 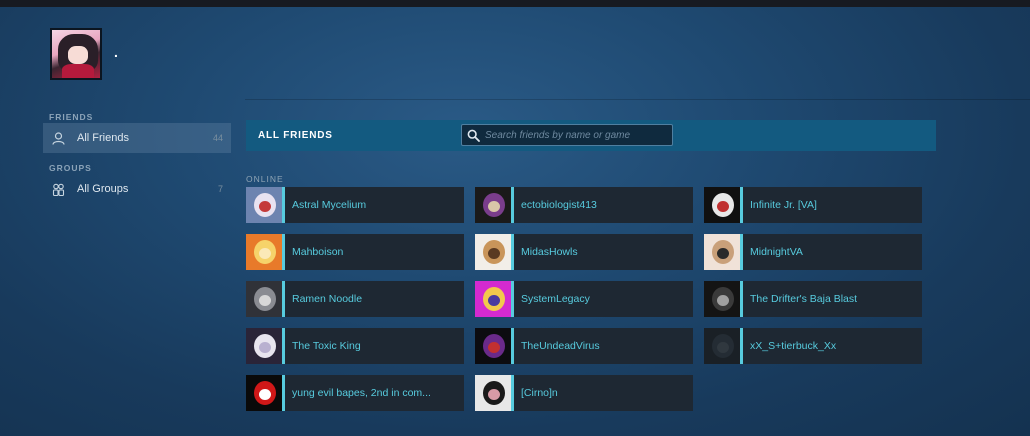 I want to click on friend-name: MidasHowls, so click(x=549, y=252).